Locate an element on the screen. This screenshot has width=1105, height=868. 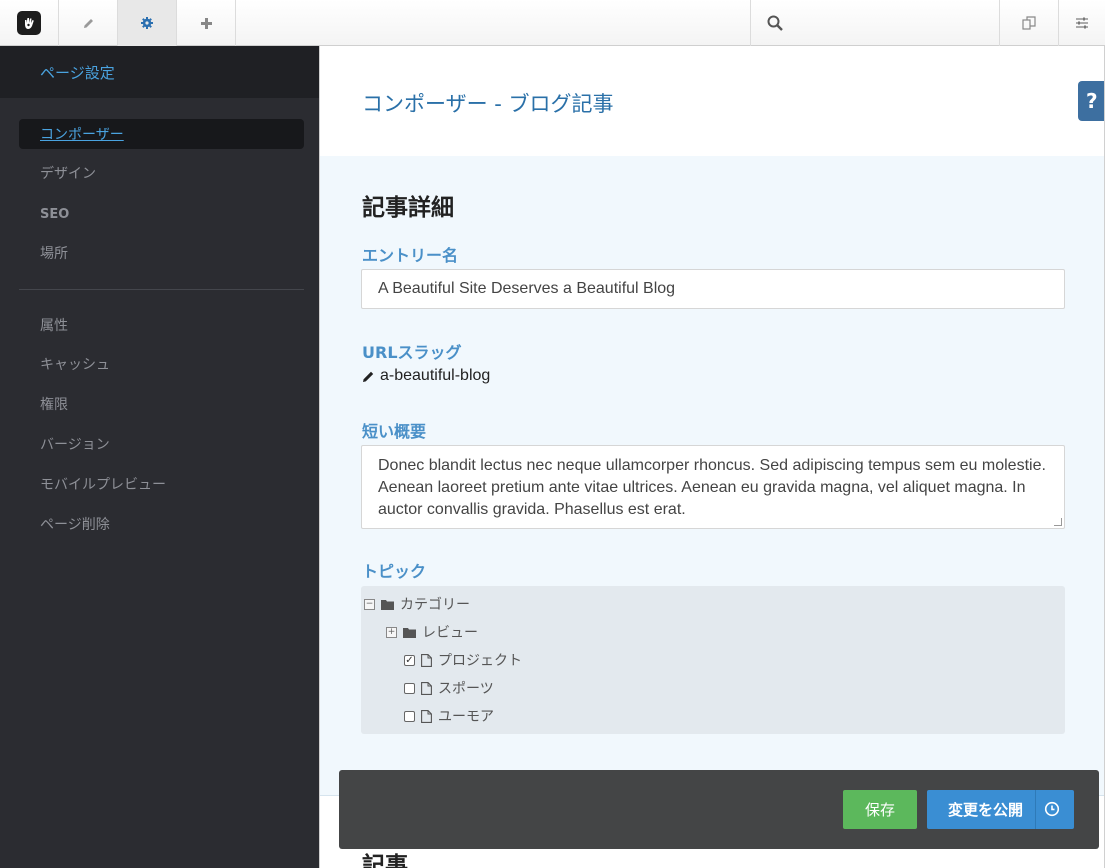
logo-button is located at coordinates (29, 23).